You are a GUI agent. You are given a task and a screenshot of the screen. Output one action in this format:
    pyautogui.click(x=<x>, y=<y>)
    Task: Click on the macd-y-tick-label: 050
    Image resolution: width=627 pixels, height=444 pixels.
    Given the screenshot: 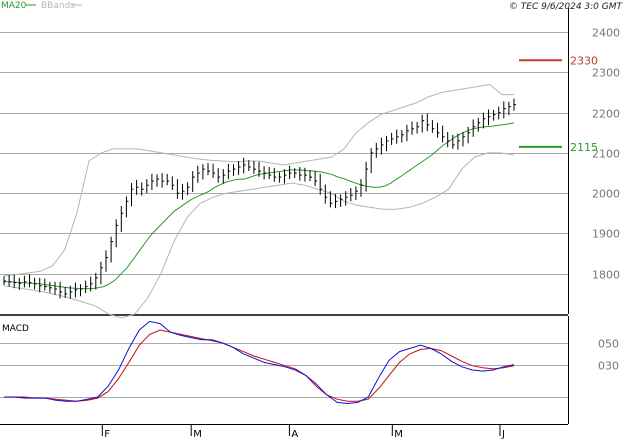 What is the action you would take?
    pyautogui.click(x=608, y=344)
    